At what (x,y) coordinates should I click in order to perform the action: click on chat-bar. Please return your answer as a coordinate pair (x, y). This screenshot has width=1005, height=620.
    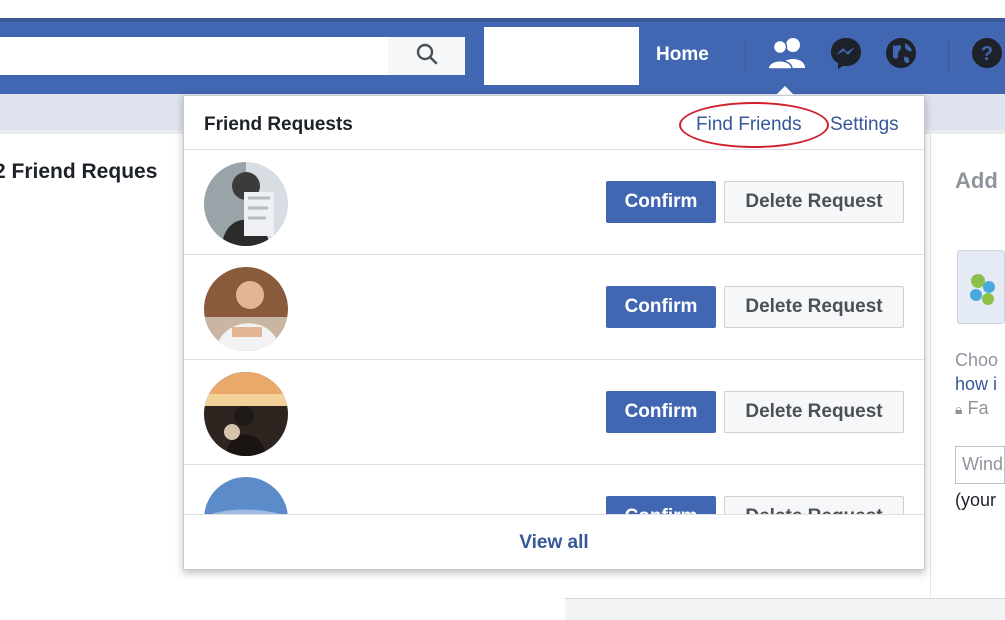
    Looking at the image, I should click on (785, 609).